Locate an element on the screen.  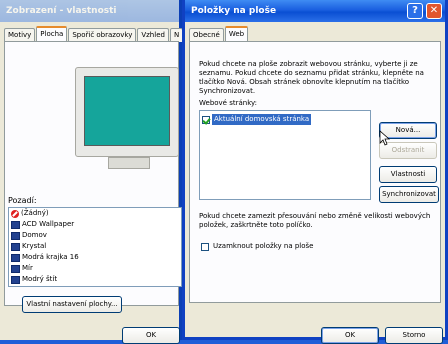
tab-appearance: Vzhled is located at coordinates (153, 35).